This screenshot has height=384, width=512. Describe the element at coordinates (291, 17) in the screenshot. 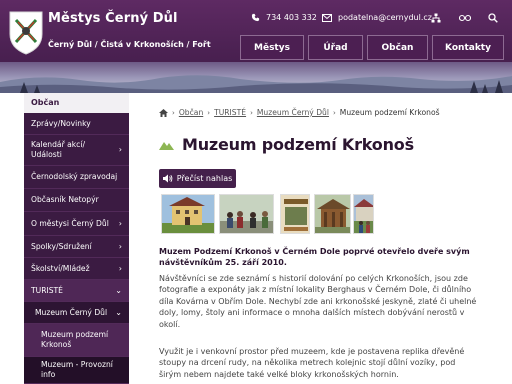

I see `phone-number: 734 403 332` at that location.